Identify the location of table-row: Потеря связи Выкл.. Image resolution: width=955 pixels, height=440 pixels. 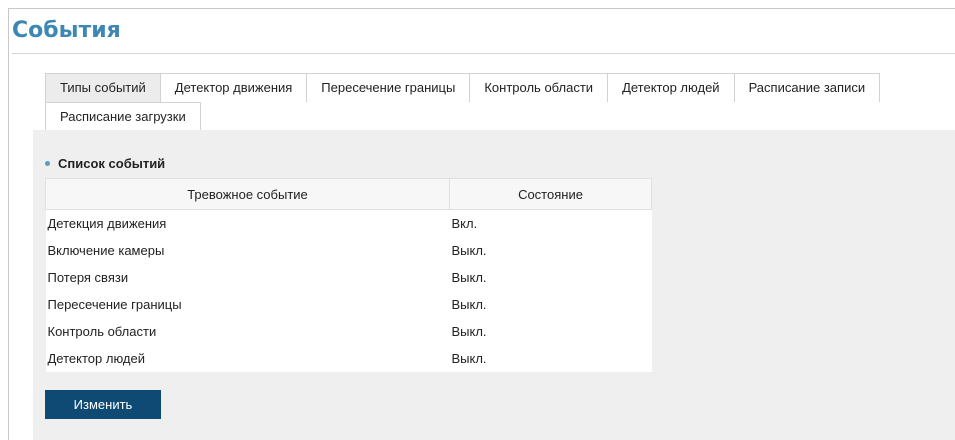
(348, 277).